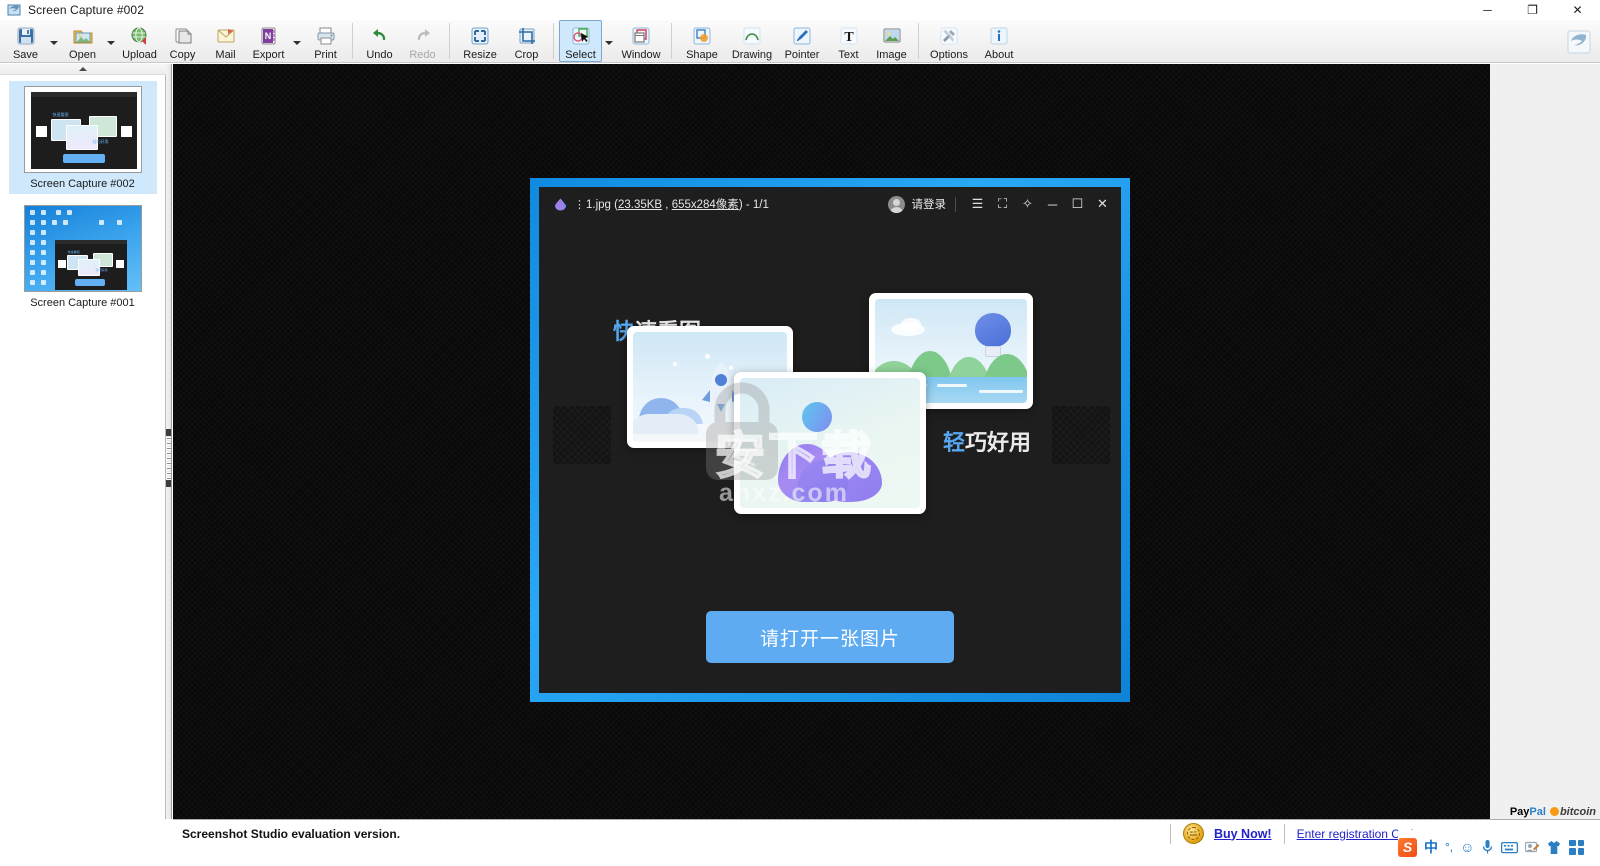 The image size is (1600, 866). Describe the element at coordinates (379, 55) in the screenshot. I see `toolbar-label-undo: Undo` at that location.